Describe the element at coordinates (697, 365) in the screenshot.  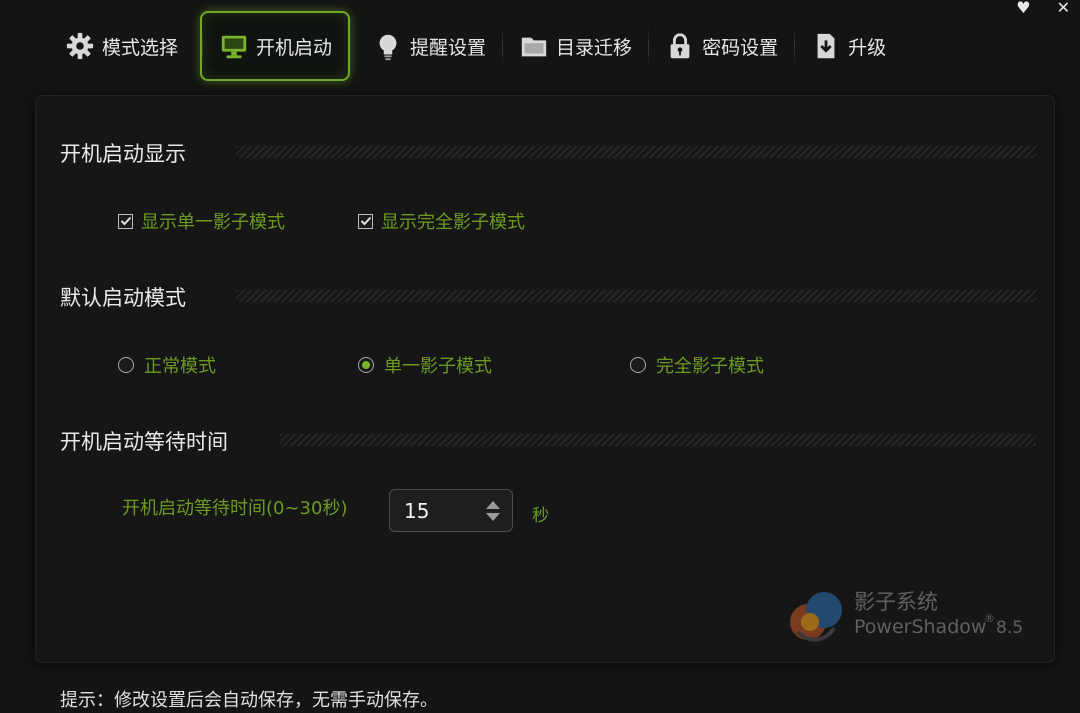
I see `radio-full-shadow-mode: 完全影子模式` at that location.